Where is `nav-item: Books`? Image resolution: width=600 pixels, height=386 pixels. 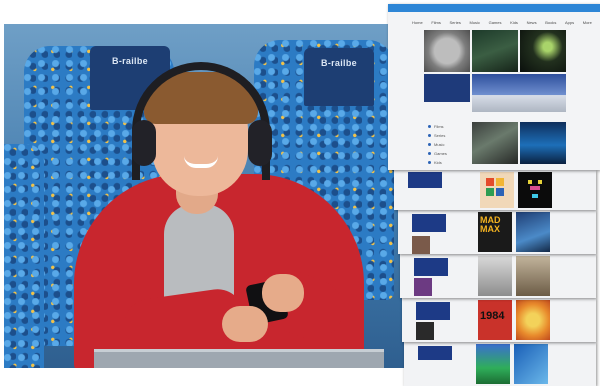 nav-item: Books is located at coordinates (550, 22).